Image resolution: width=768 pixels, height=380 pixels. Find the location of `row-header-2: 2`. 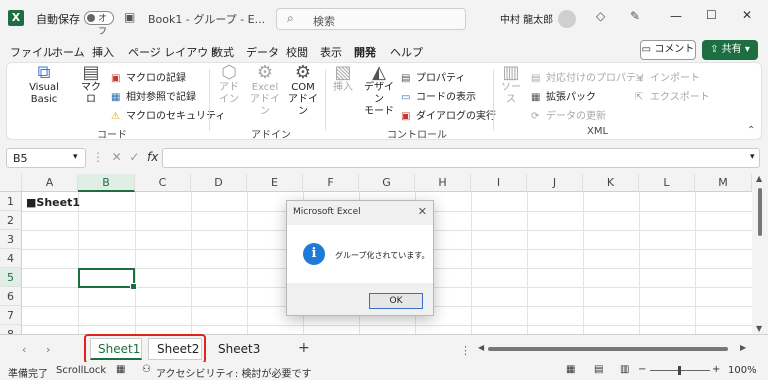

row-header-2: 2 is located at coordinates (11, 220).